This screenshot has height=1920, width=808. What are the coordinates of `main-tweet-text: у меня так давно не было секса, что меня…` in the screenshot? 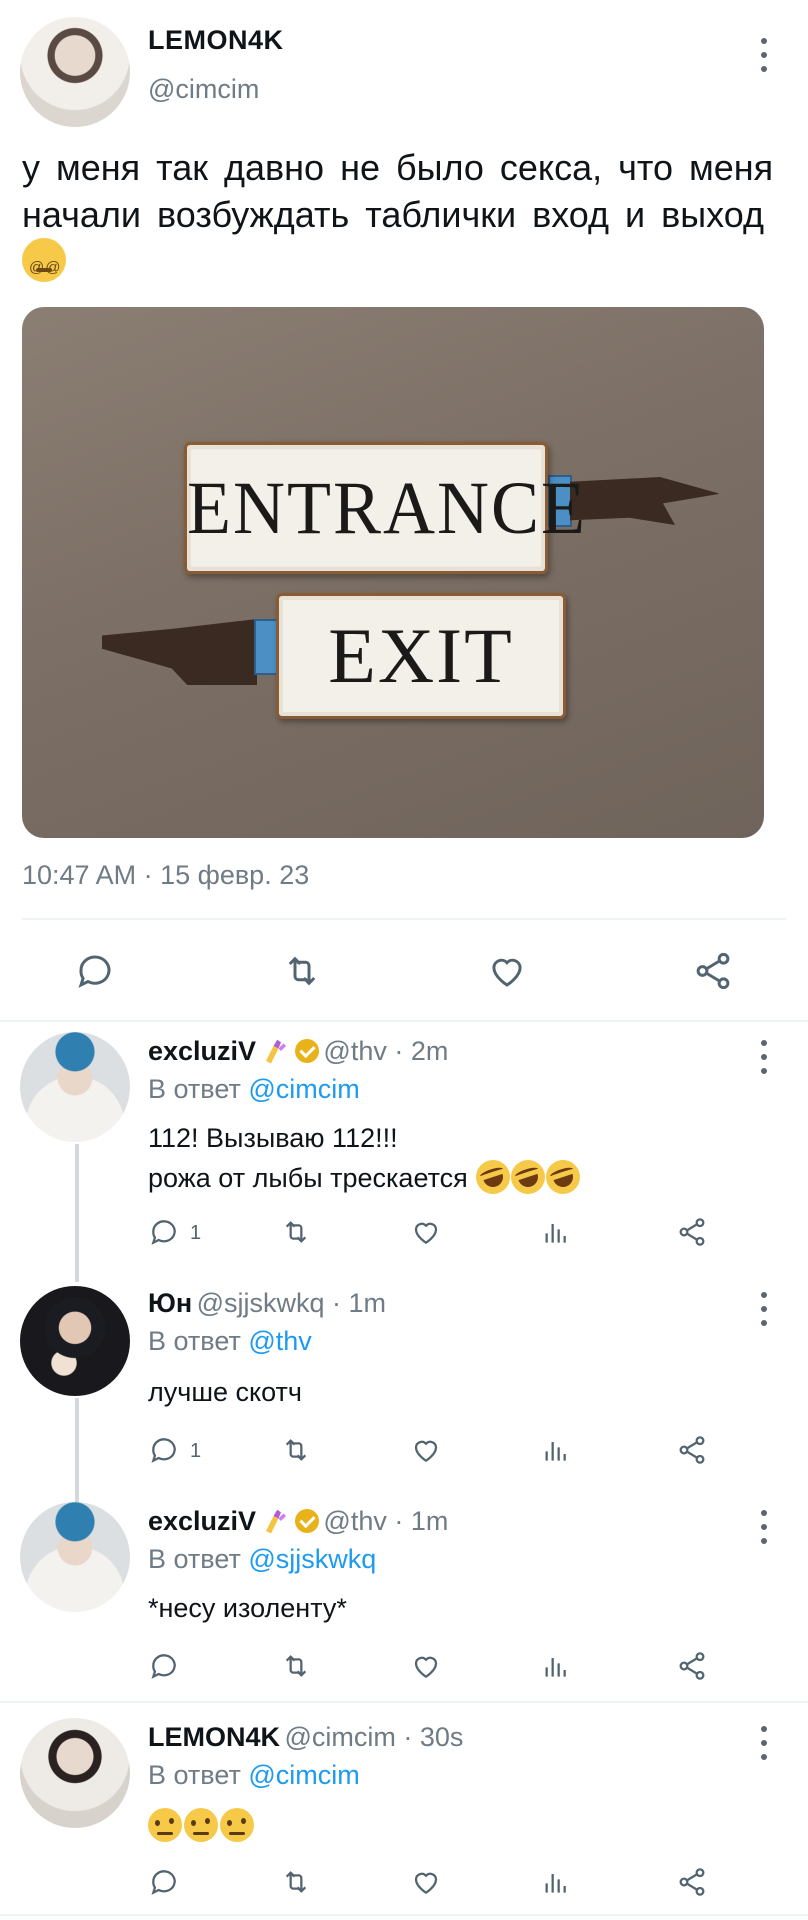 It's located at (412, 217).